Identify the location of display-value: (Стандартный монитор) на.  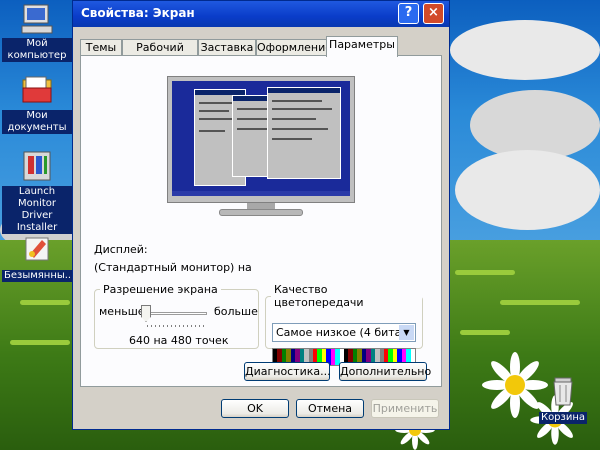
(173, 267).